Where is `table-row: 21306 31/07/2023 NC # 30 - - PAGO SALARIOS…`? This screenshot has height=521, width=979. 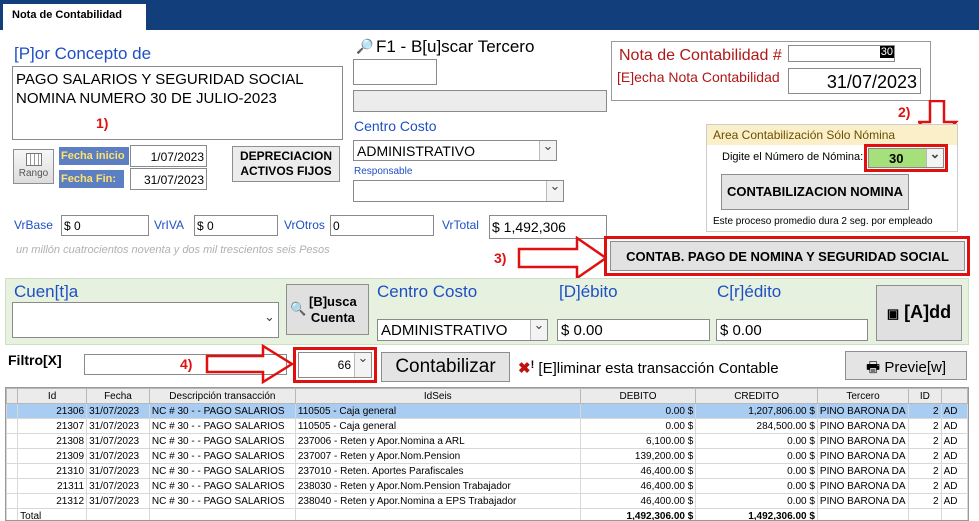
table-row: 21306 31/07/2023 NC # 30 - - PAGO SALARIOS… is located at coordinates (487, 411).